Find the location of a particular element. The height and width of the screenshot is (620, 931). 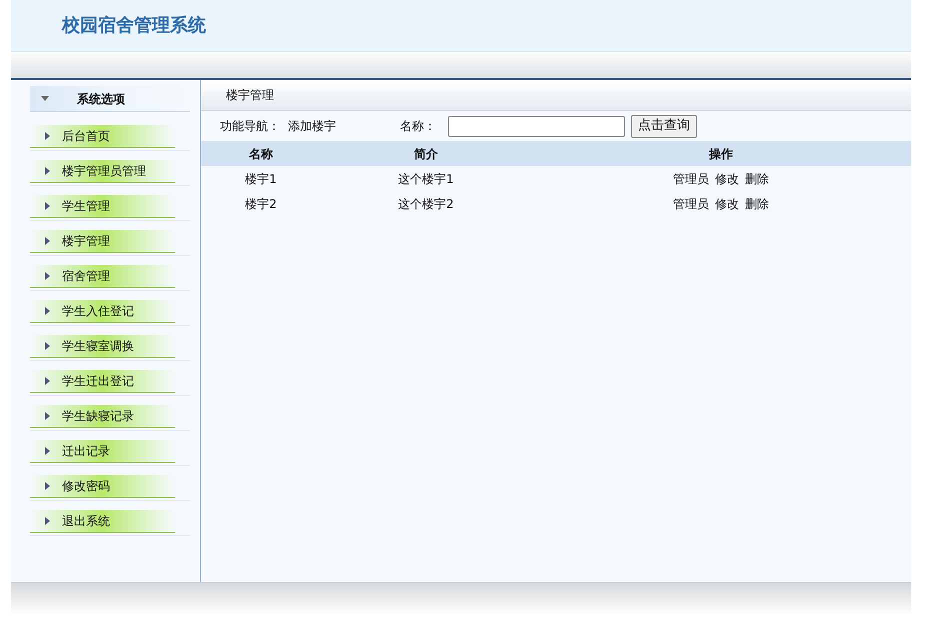

search-button: 点击查询 is located at coordinates (664, 126).